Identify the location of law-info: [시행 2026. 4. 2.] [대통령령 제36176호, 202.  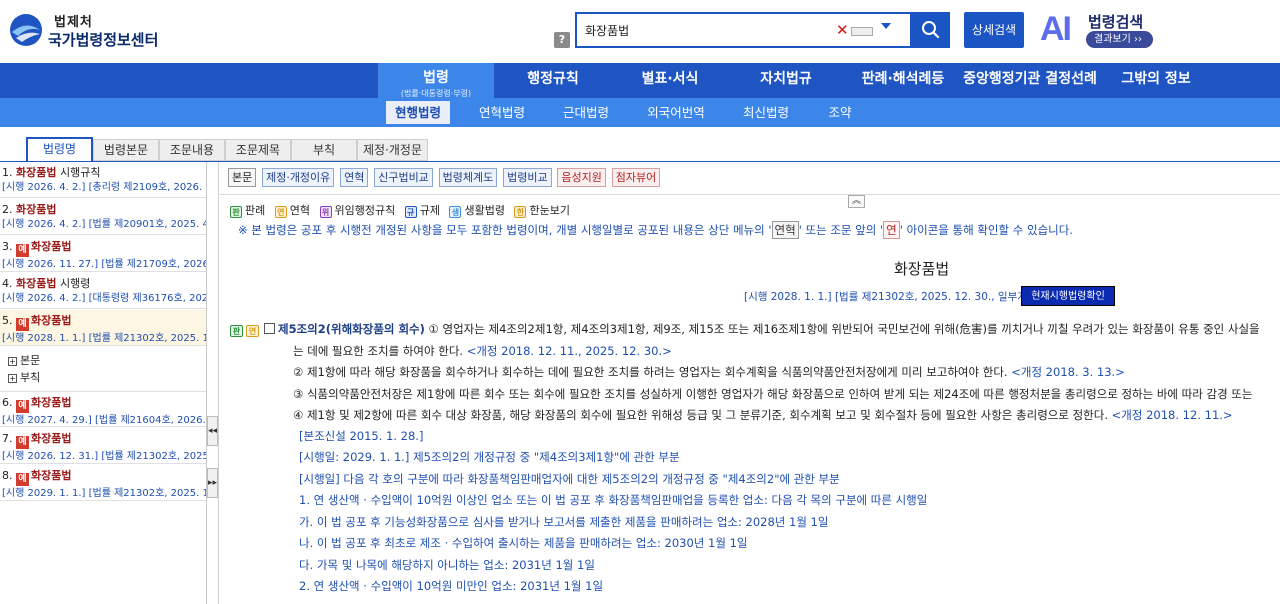
(104, 298).